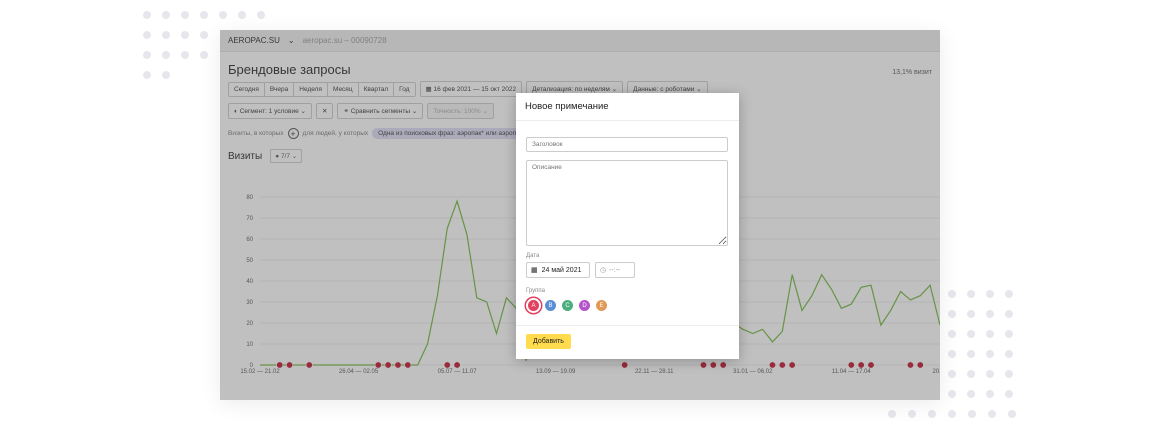  I want to click on group-selector: ABCDE, so click(567, 305).